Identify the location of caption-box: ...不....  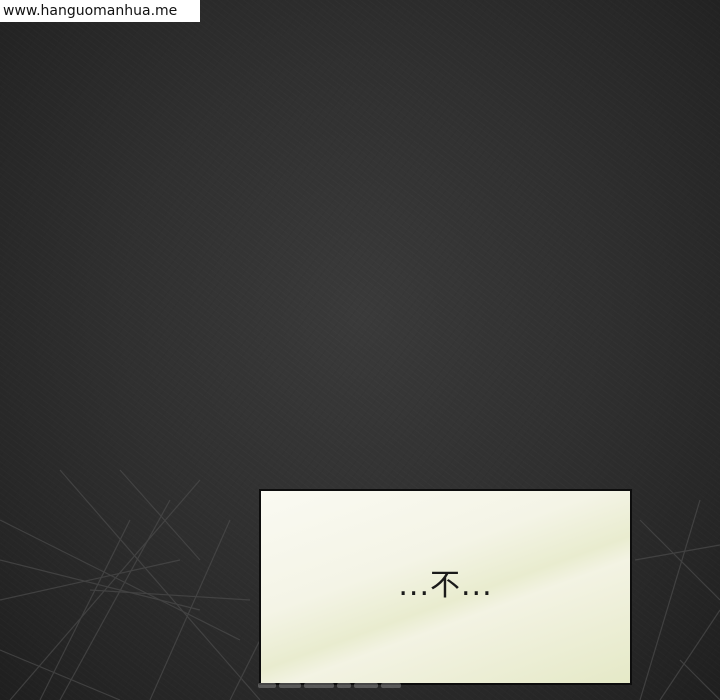
(445, 587).